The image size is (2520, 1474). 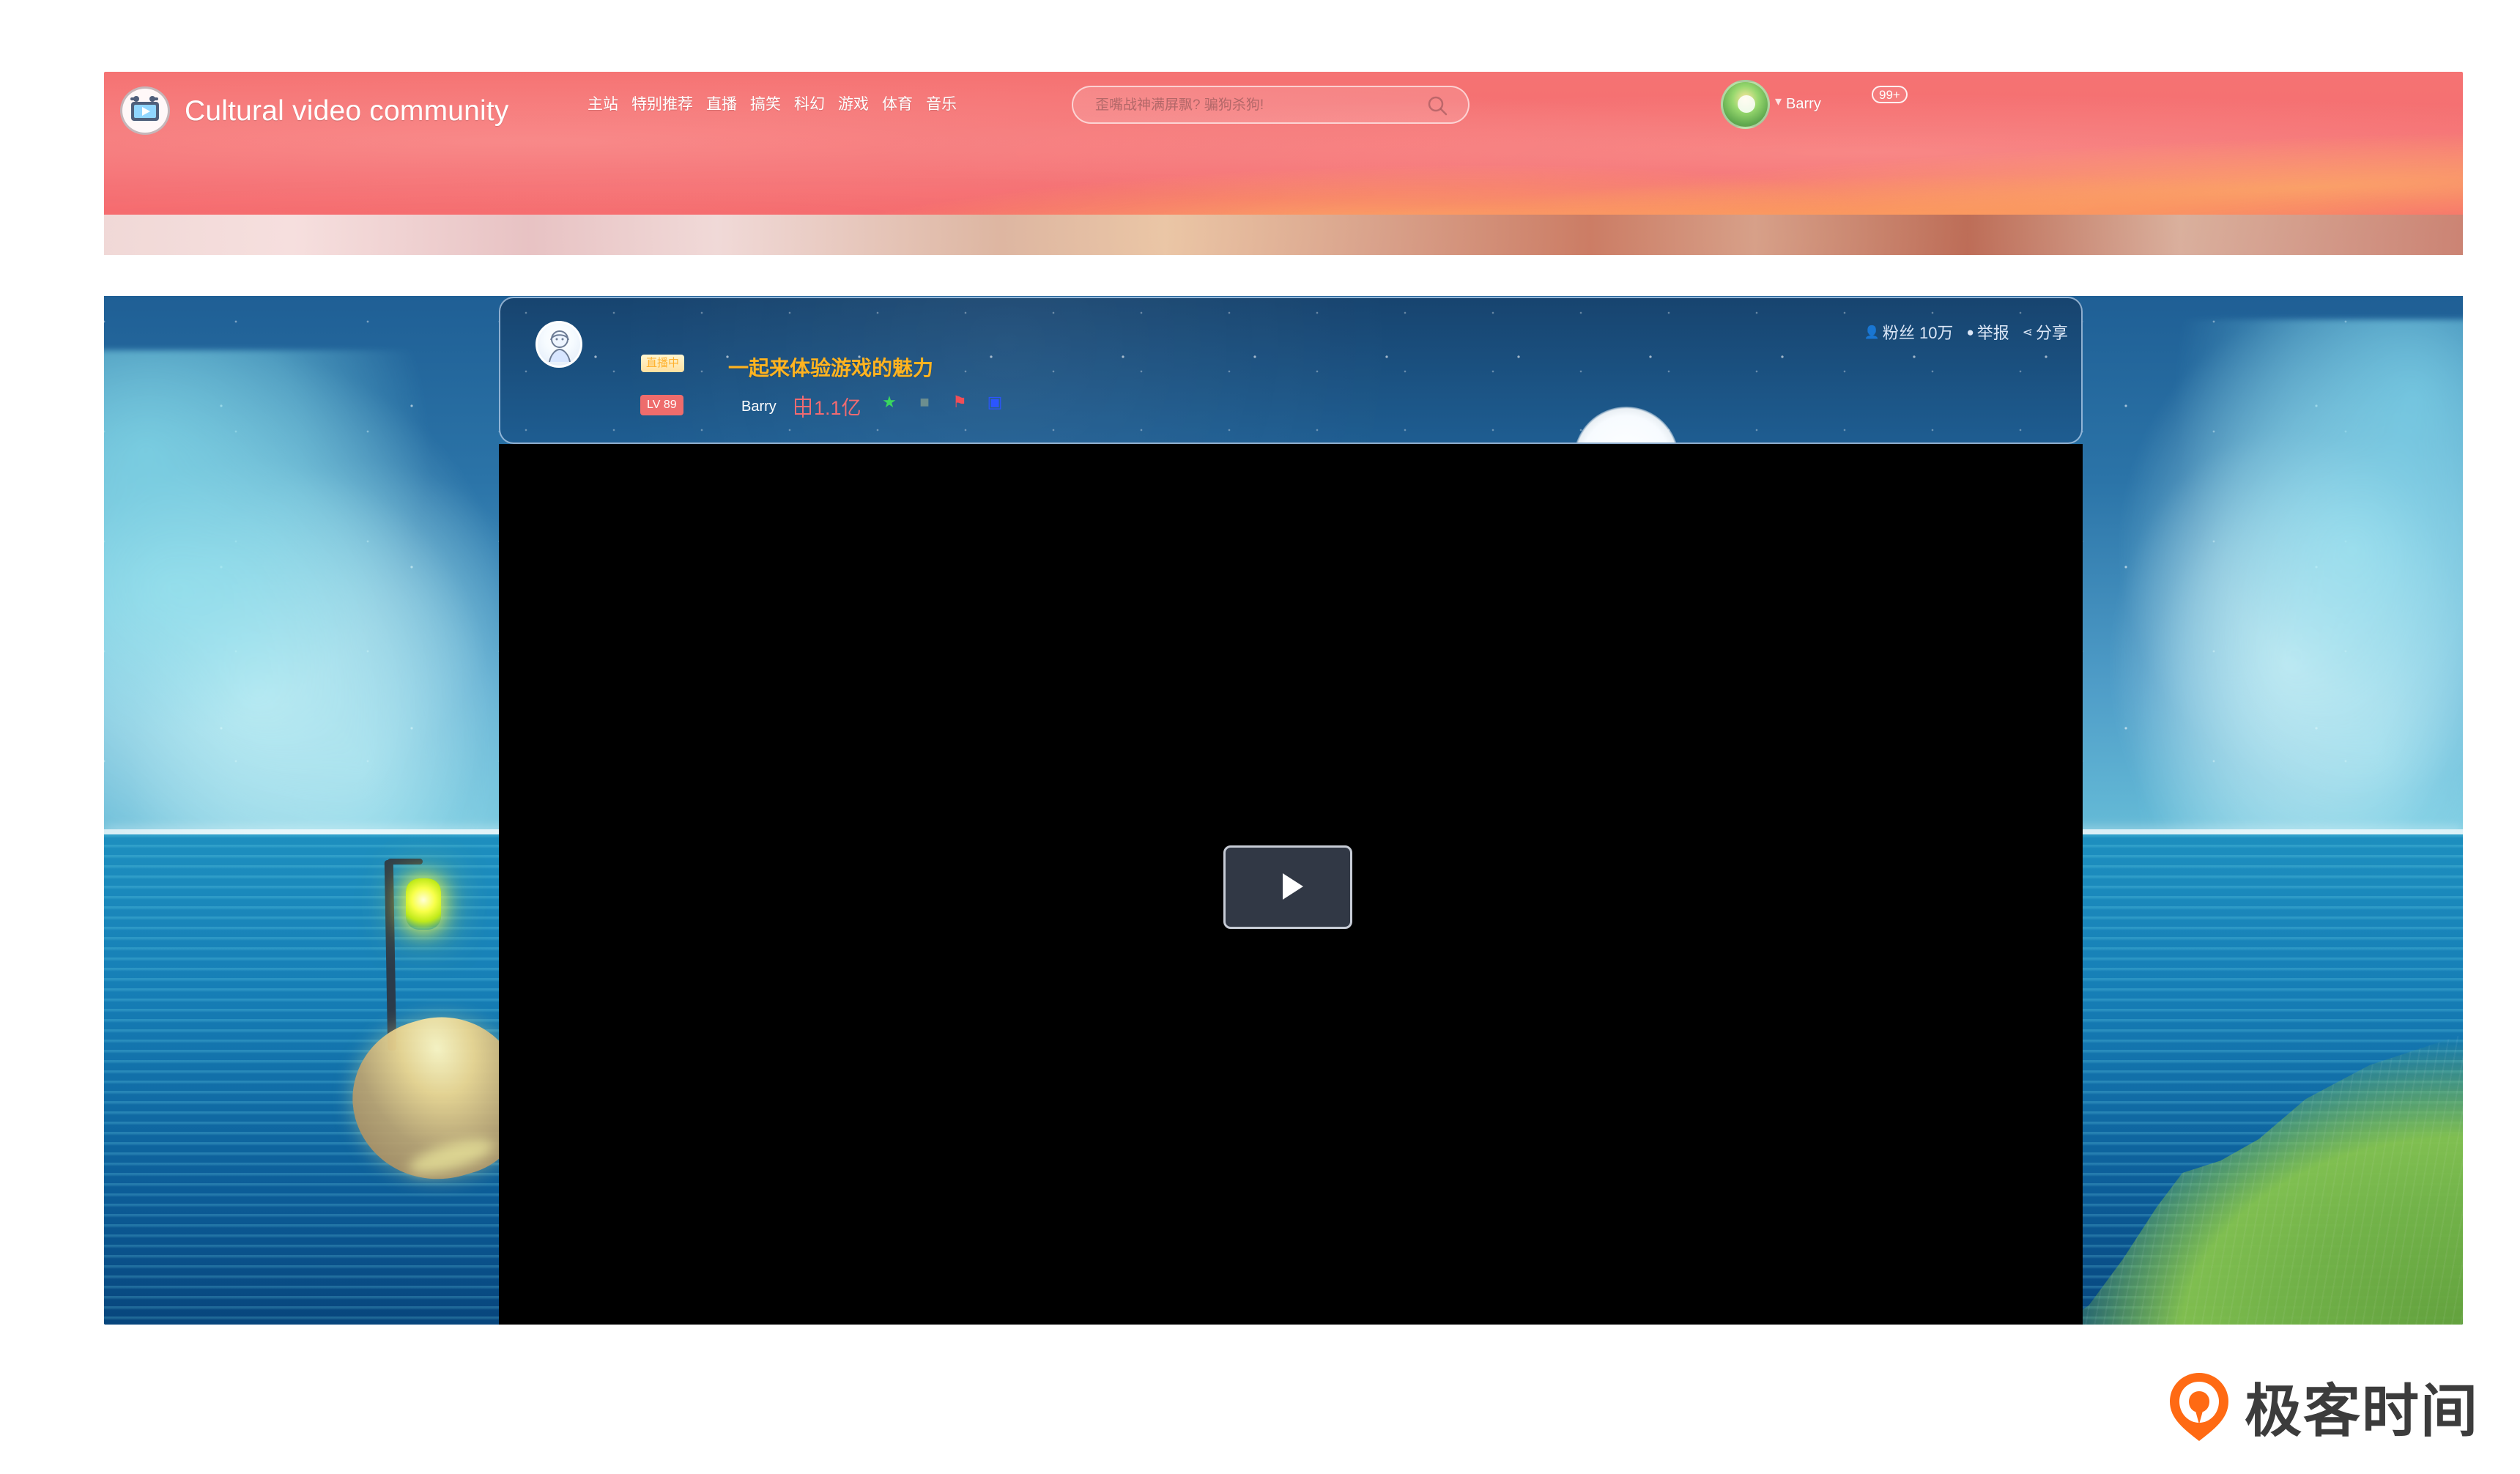 What do you see at coordinates (1438, 106) in the screenshot?
I see `search-icon` at bounding box center [1438, 106].